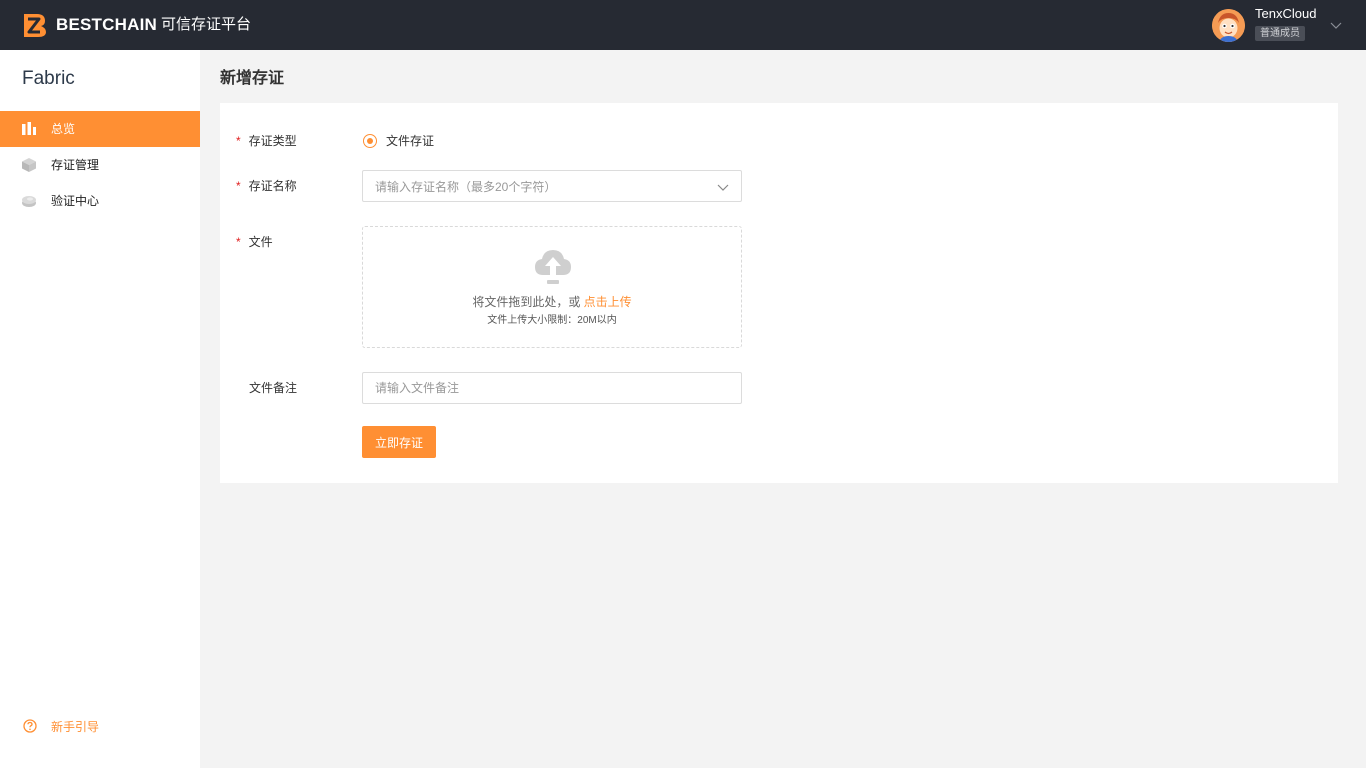  What do you see at coordinates (553, 267) in the screenshot?
I see `cloud-upload-icon` at bounding box center [553, 267].